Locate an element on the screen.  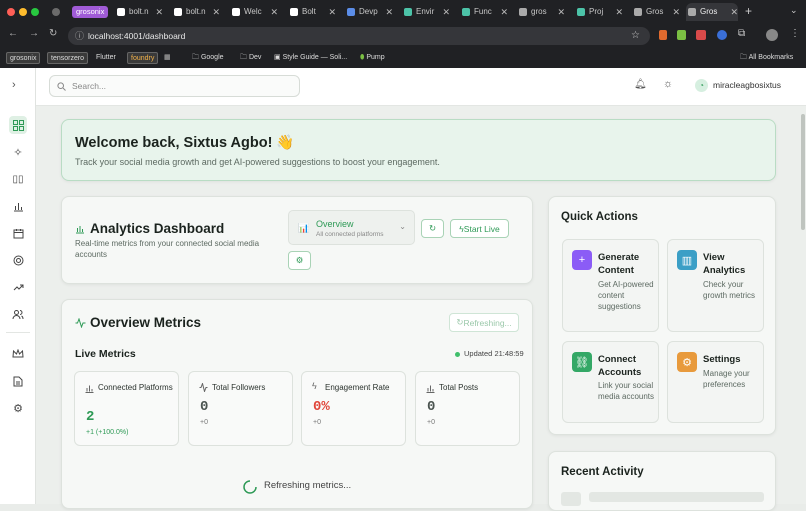
sun-icon: ☼ is located at coordinates (668, 84).